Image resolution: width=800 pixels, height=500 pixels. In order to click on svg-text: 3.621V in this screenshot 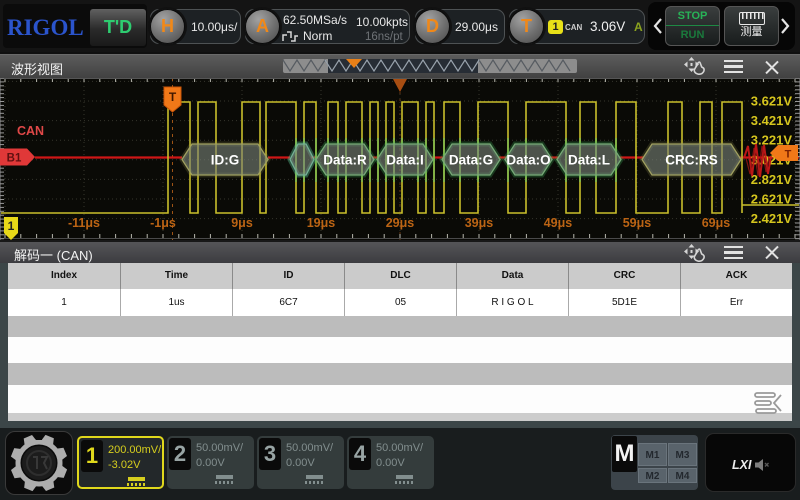, I will do `click(772, 101)`.